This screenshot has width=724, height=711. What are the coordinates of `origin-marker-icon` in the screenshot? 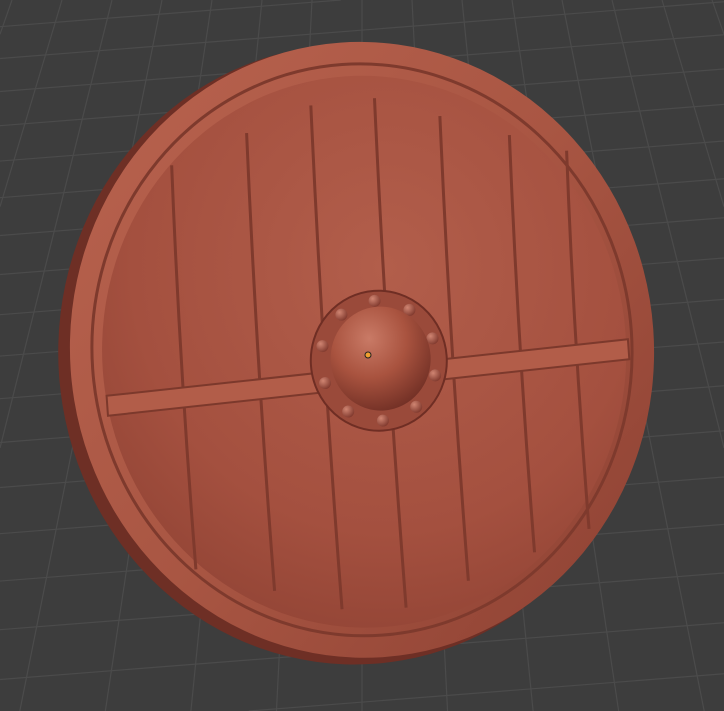 It's located at (368, 355).